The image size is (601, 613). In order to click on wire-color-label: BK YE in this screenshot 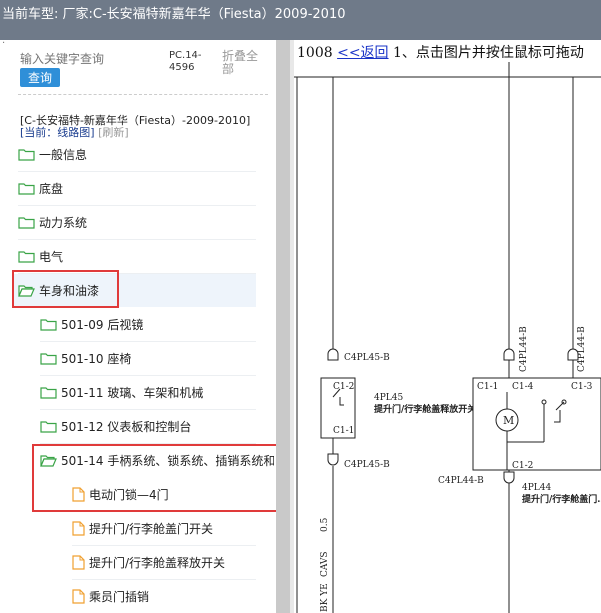, I will do `click(325, 597)`.